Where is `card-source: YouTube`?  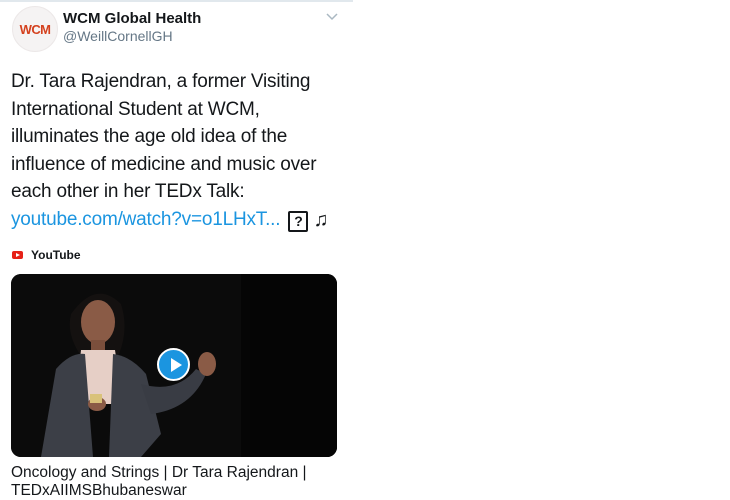 card-source: YouTube is located at coordinates (46, 255).